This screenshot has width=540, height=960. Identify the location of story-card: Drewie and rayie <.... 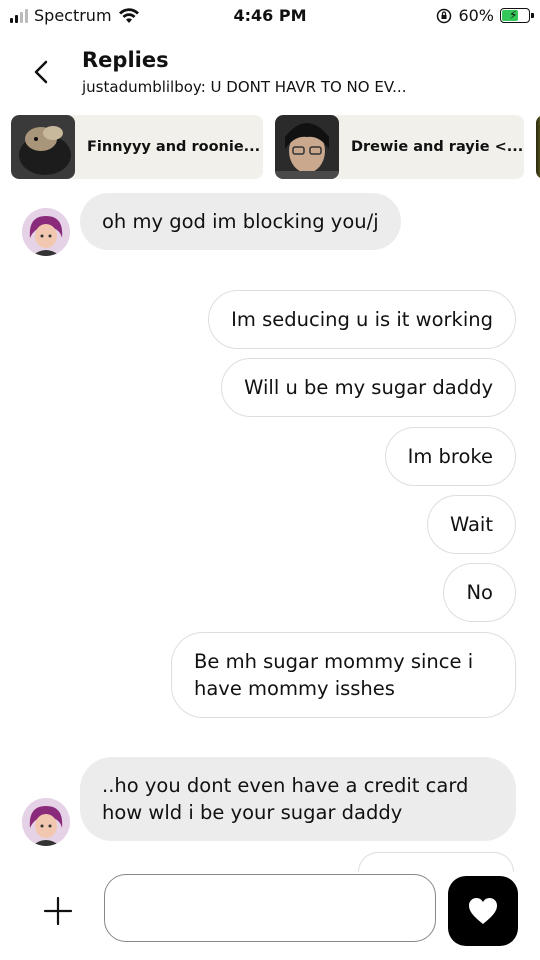
(399, 147).